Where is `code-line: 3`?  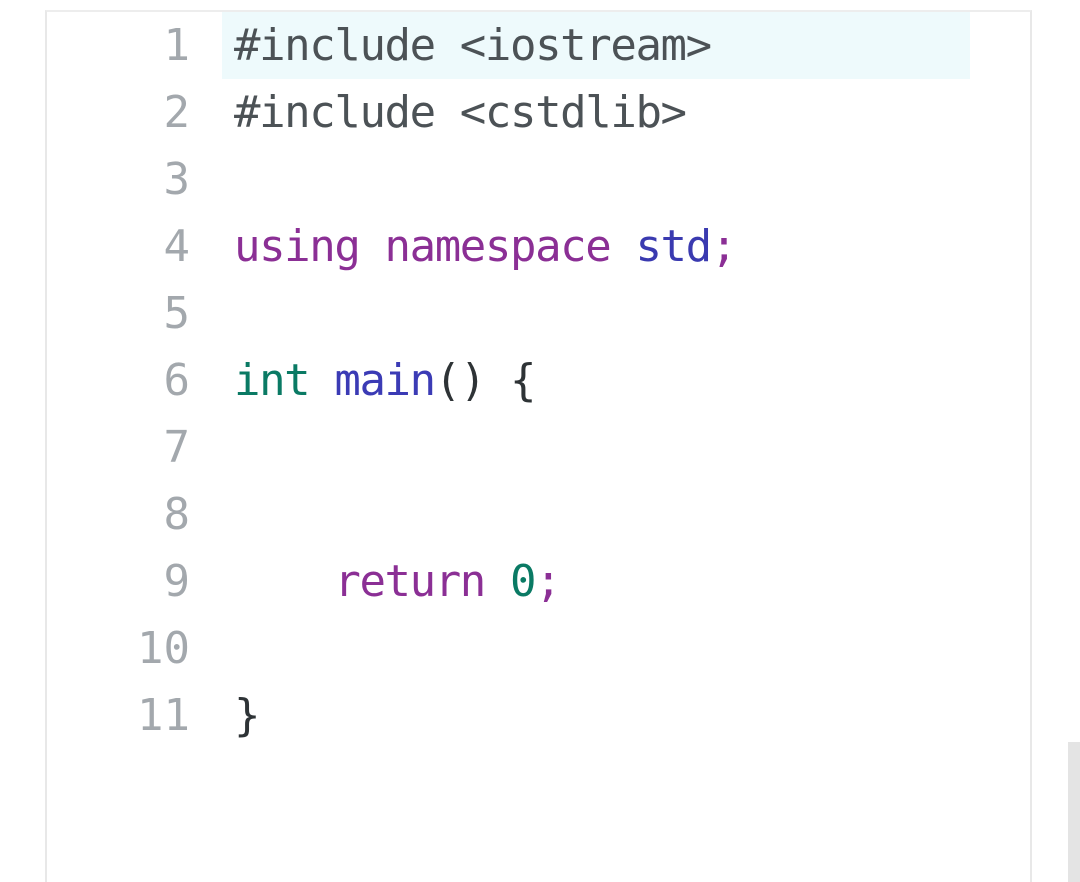
code-line: 3 is located at coordinates (538, 179).